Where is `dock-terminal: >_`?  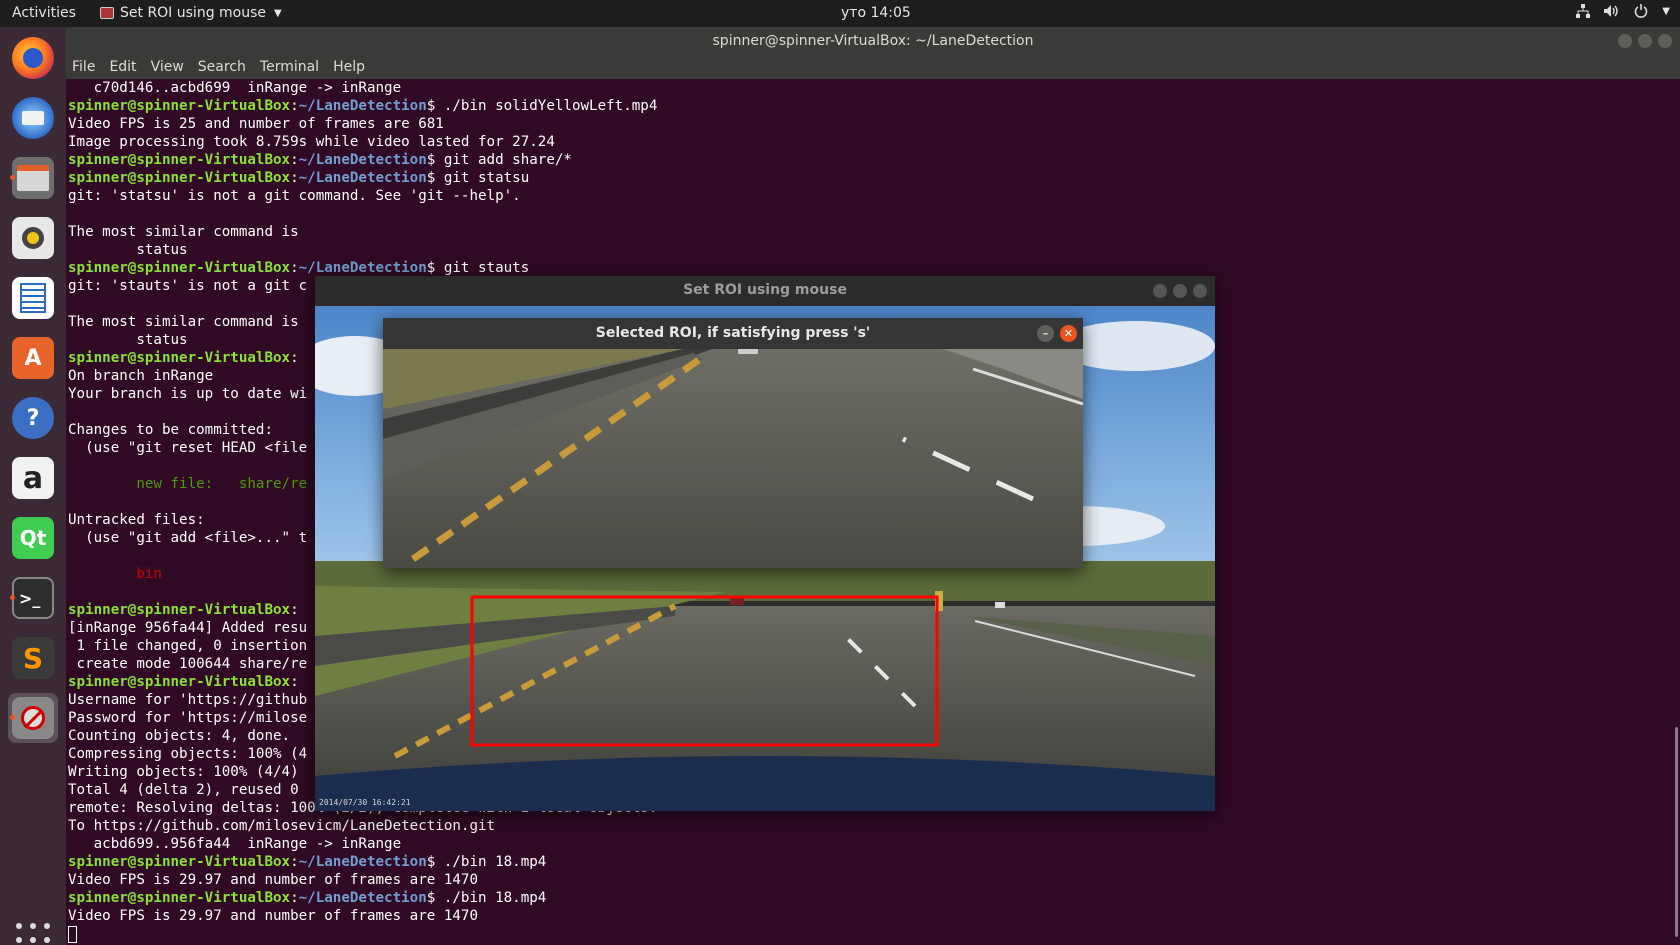 dock-terminal: >_ is located at coordinates (33, 598).